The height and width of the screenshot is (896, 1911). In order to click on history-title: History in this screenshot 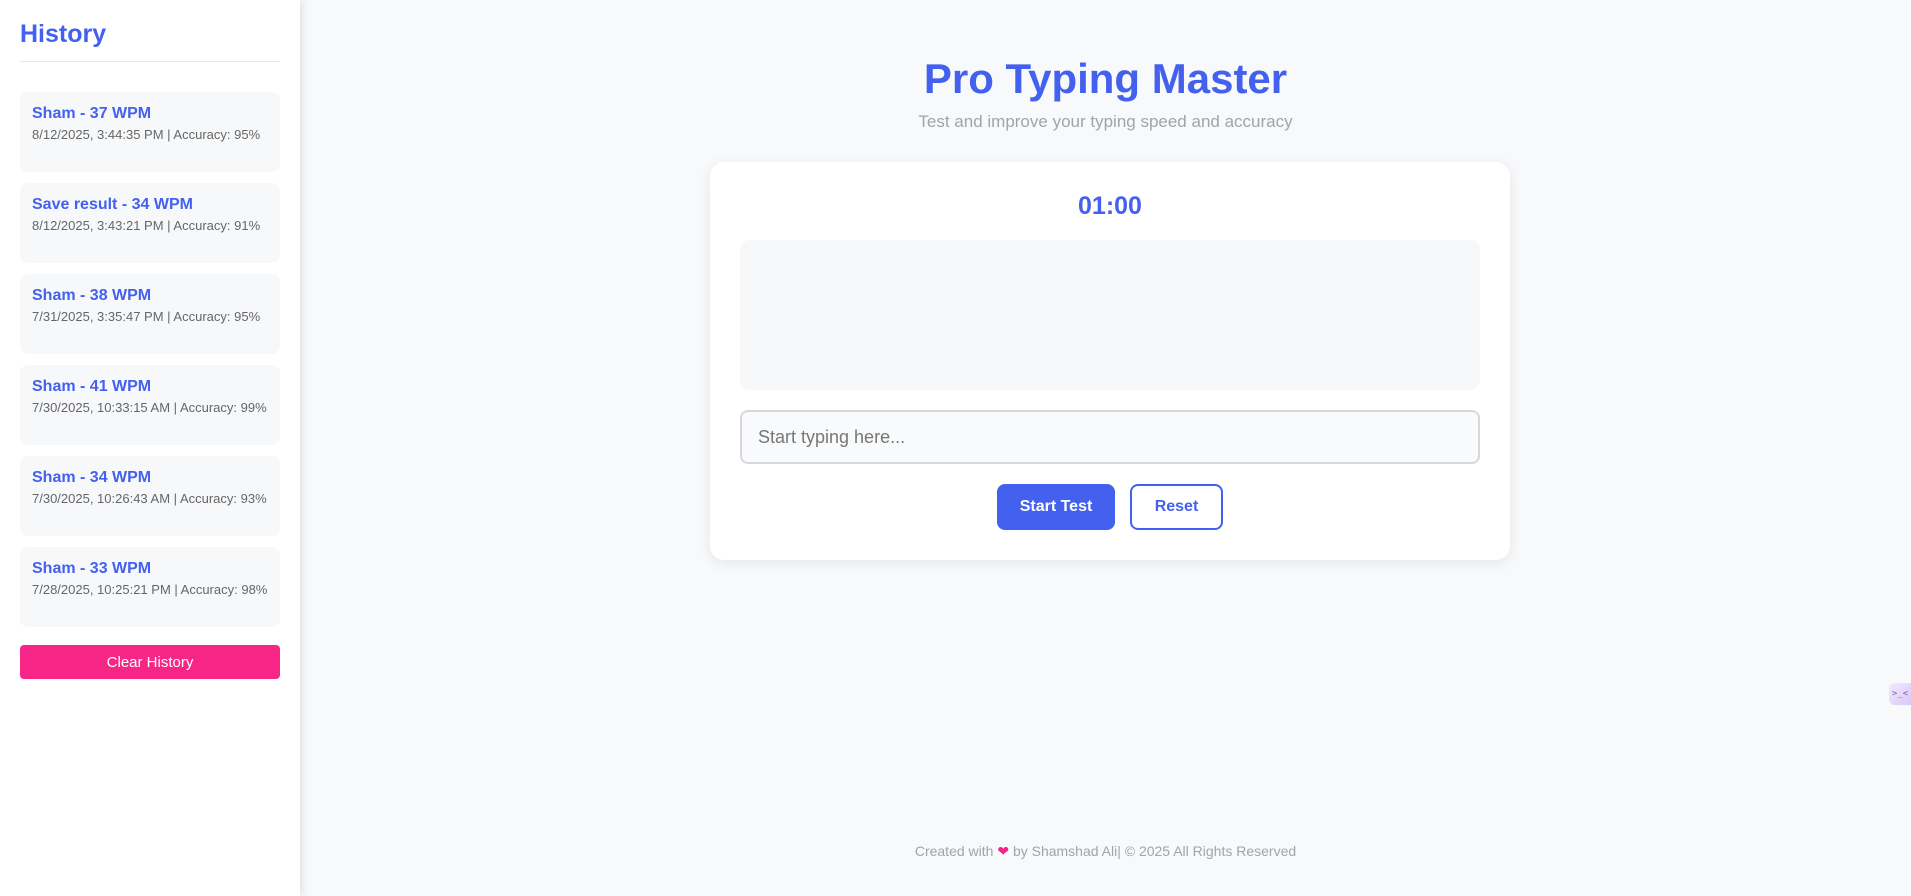, I will do `click(150, 31)`.